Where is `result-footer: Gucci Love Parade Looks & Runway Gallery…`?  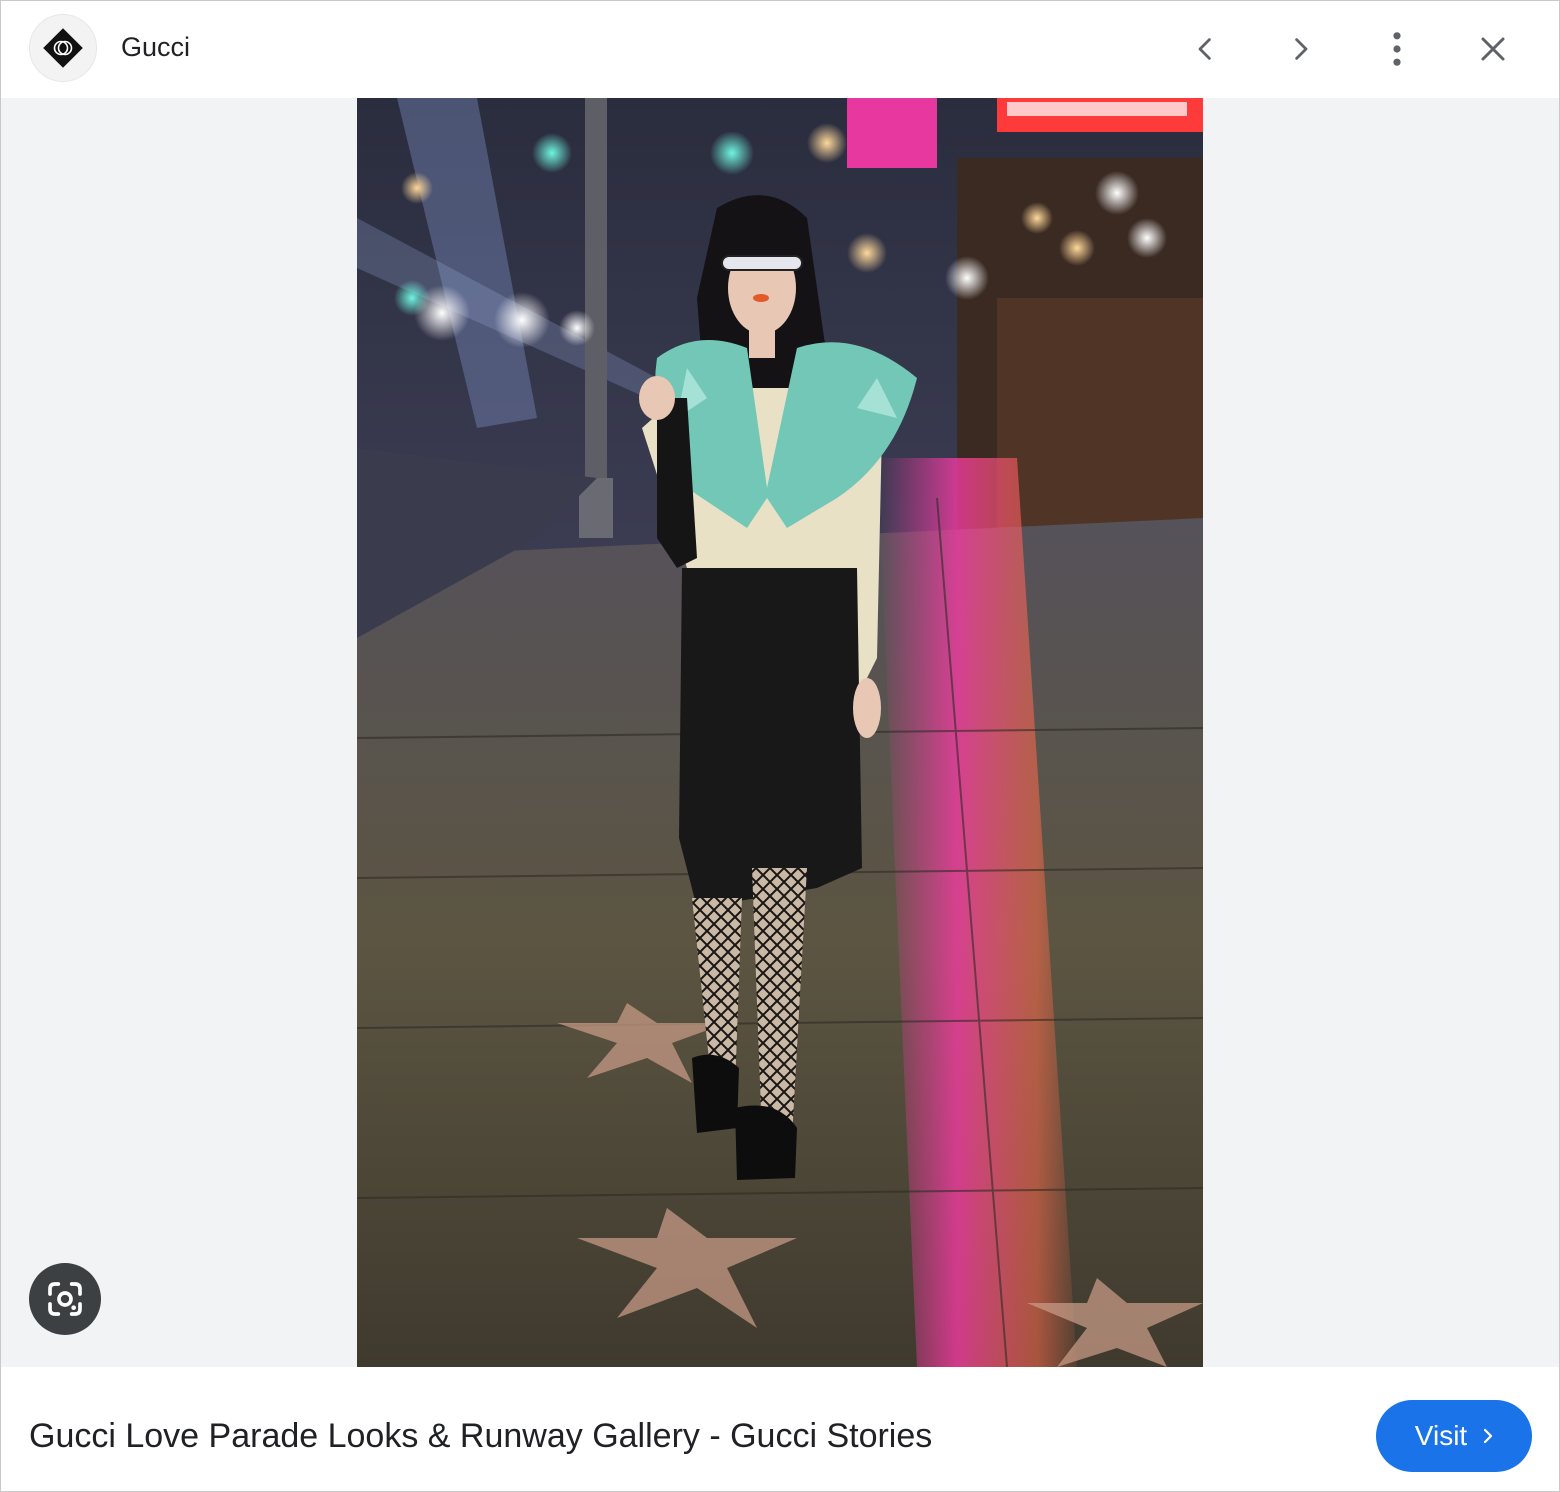 result-footer: Gucci Love Parade Looks & Runway Gallery… is located at coordinates (780, 1429).